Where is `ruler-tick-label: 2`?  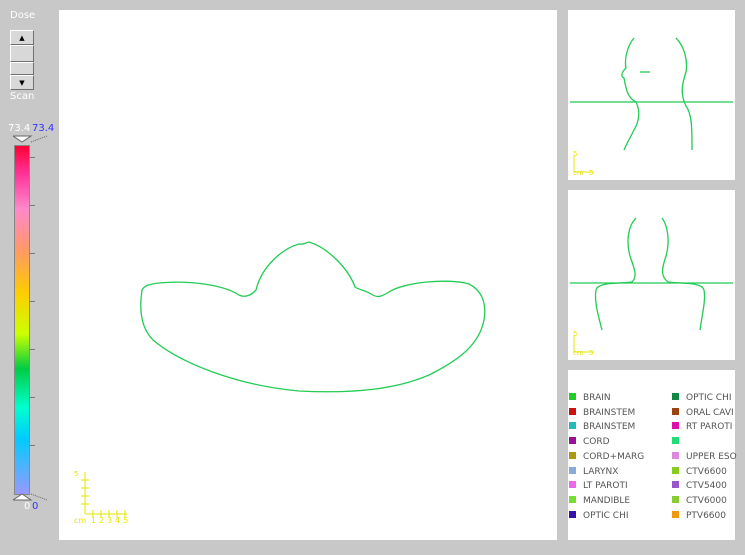 ruler-tick-label: 2 is located at coordinates (102, 520).